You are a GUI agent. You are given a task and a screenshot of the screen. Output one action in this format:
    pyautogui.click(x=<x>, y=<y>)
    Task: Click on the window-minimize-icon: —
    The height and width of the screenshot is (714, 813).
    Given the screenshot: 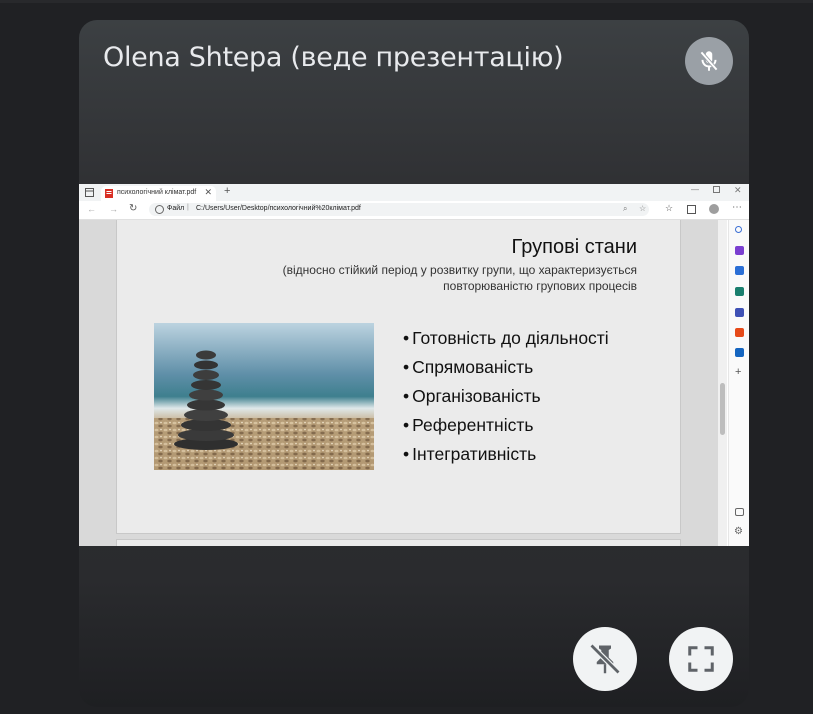 What is the action you would take?
    pyautogui.click(x=695, y=189)
    